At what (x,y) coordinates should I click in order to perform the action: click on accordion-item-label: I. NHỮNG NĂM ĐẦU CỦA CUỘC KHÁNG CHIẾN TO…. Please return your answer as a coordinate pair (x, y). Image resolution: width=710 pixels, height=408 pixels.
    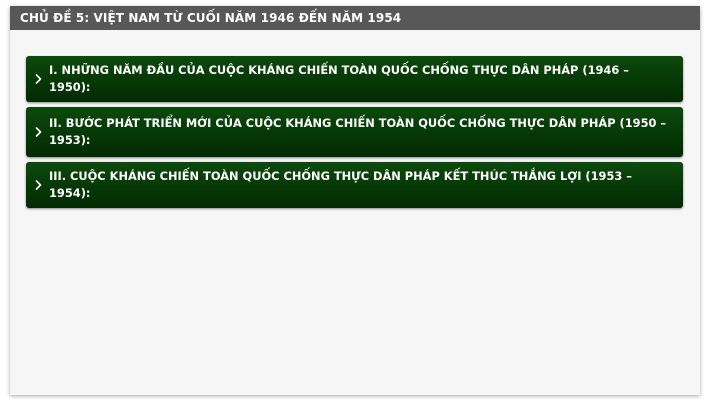
    Looking at the image, I should click on (339, 78).